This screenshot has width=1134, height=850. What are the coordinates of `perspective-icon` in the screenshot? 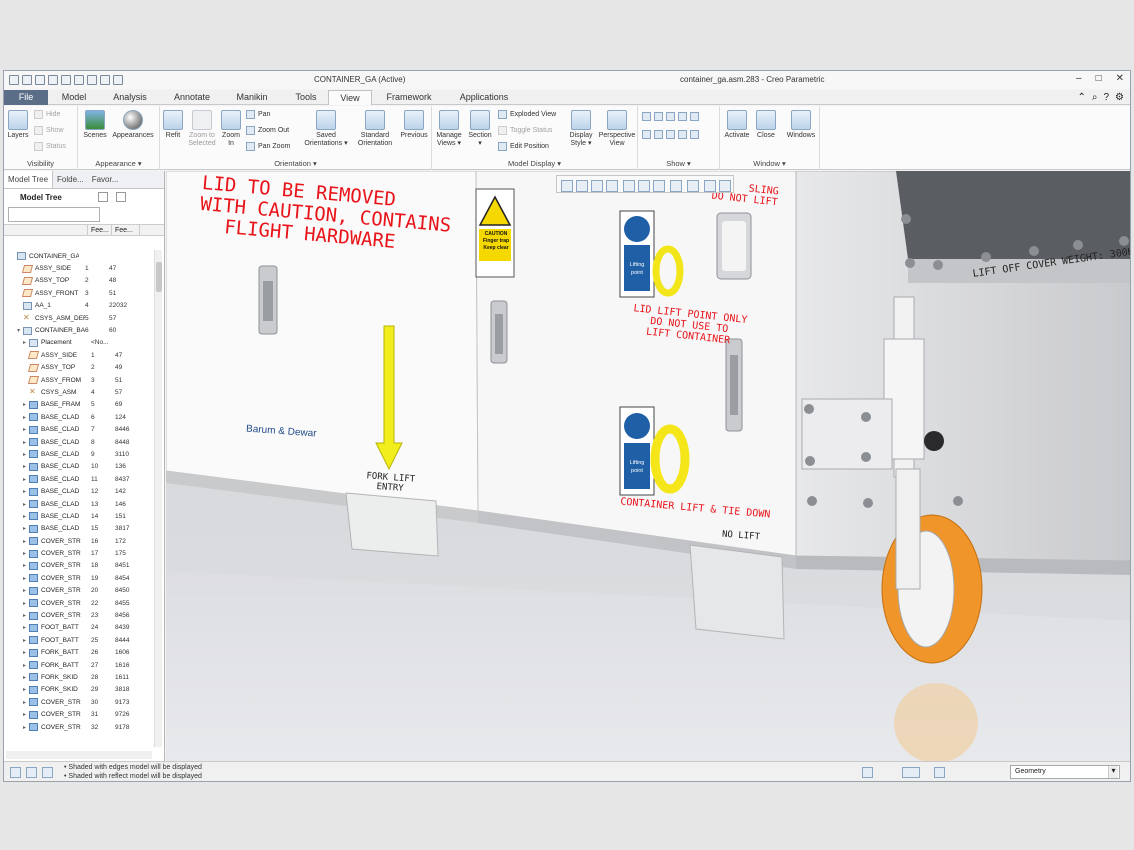 It's located at (676, 186).